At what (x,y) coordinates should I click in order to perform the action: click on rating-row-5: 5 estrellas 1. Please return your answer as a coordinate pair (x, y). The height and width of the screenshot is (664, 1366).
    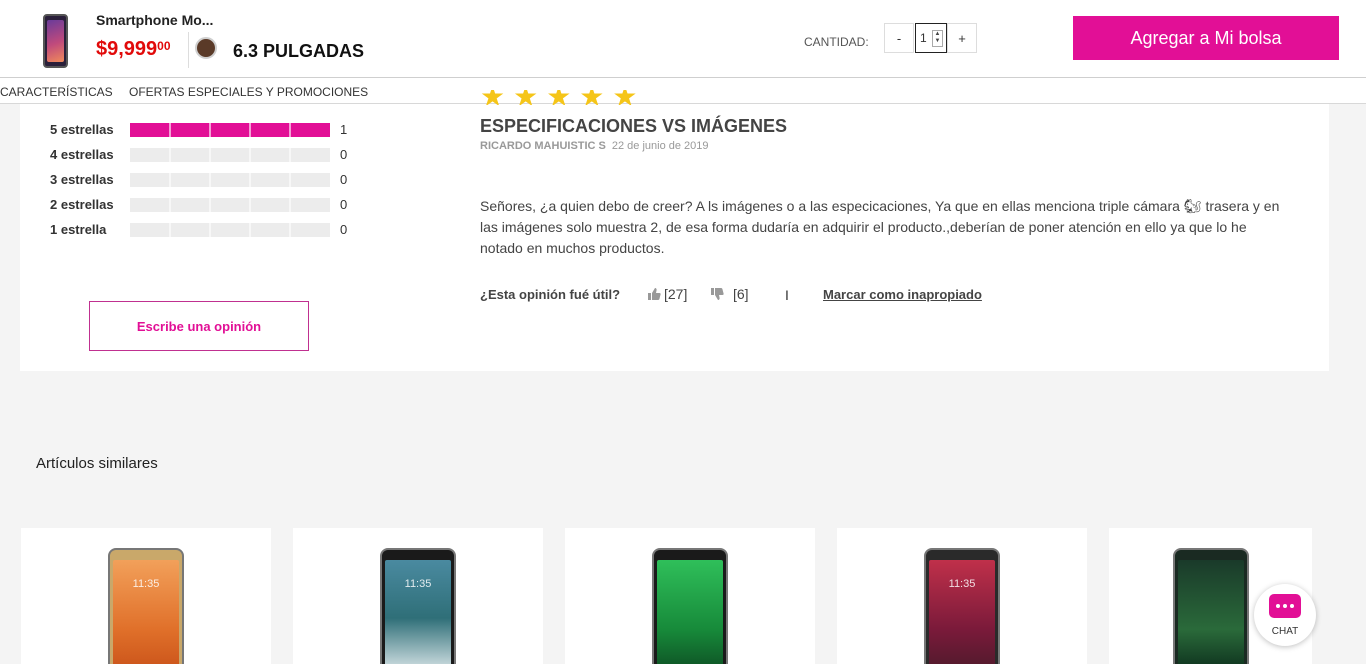
    Looking at the image, I should click on (210, 130).